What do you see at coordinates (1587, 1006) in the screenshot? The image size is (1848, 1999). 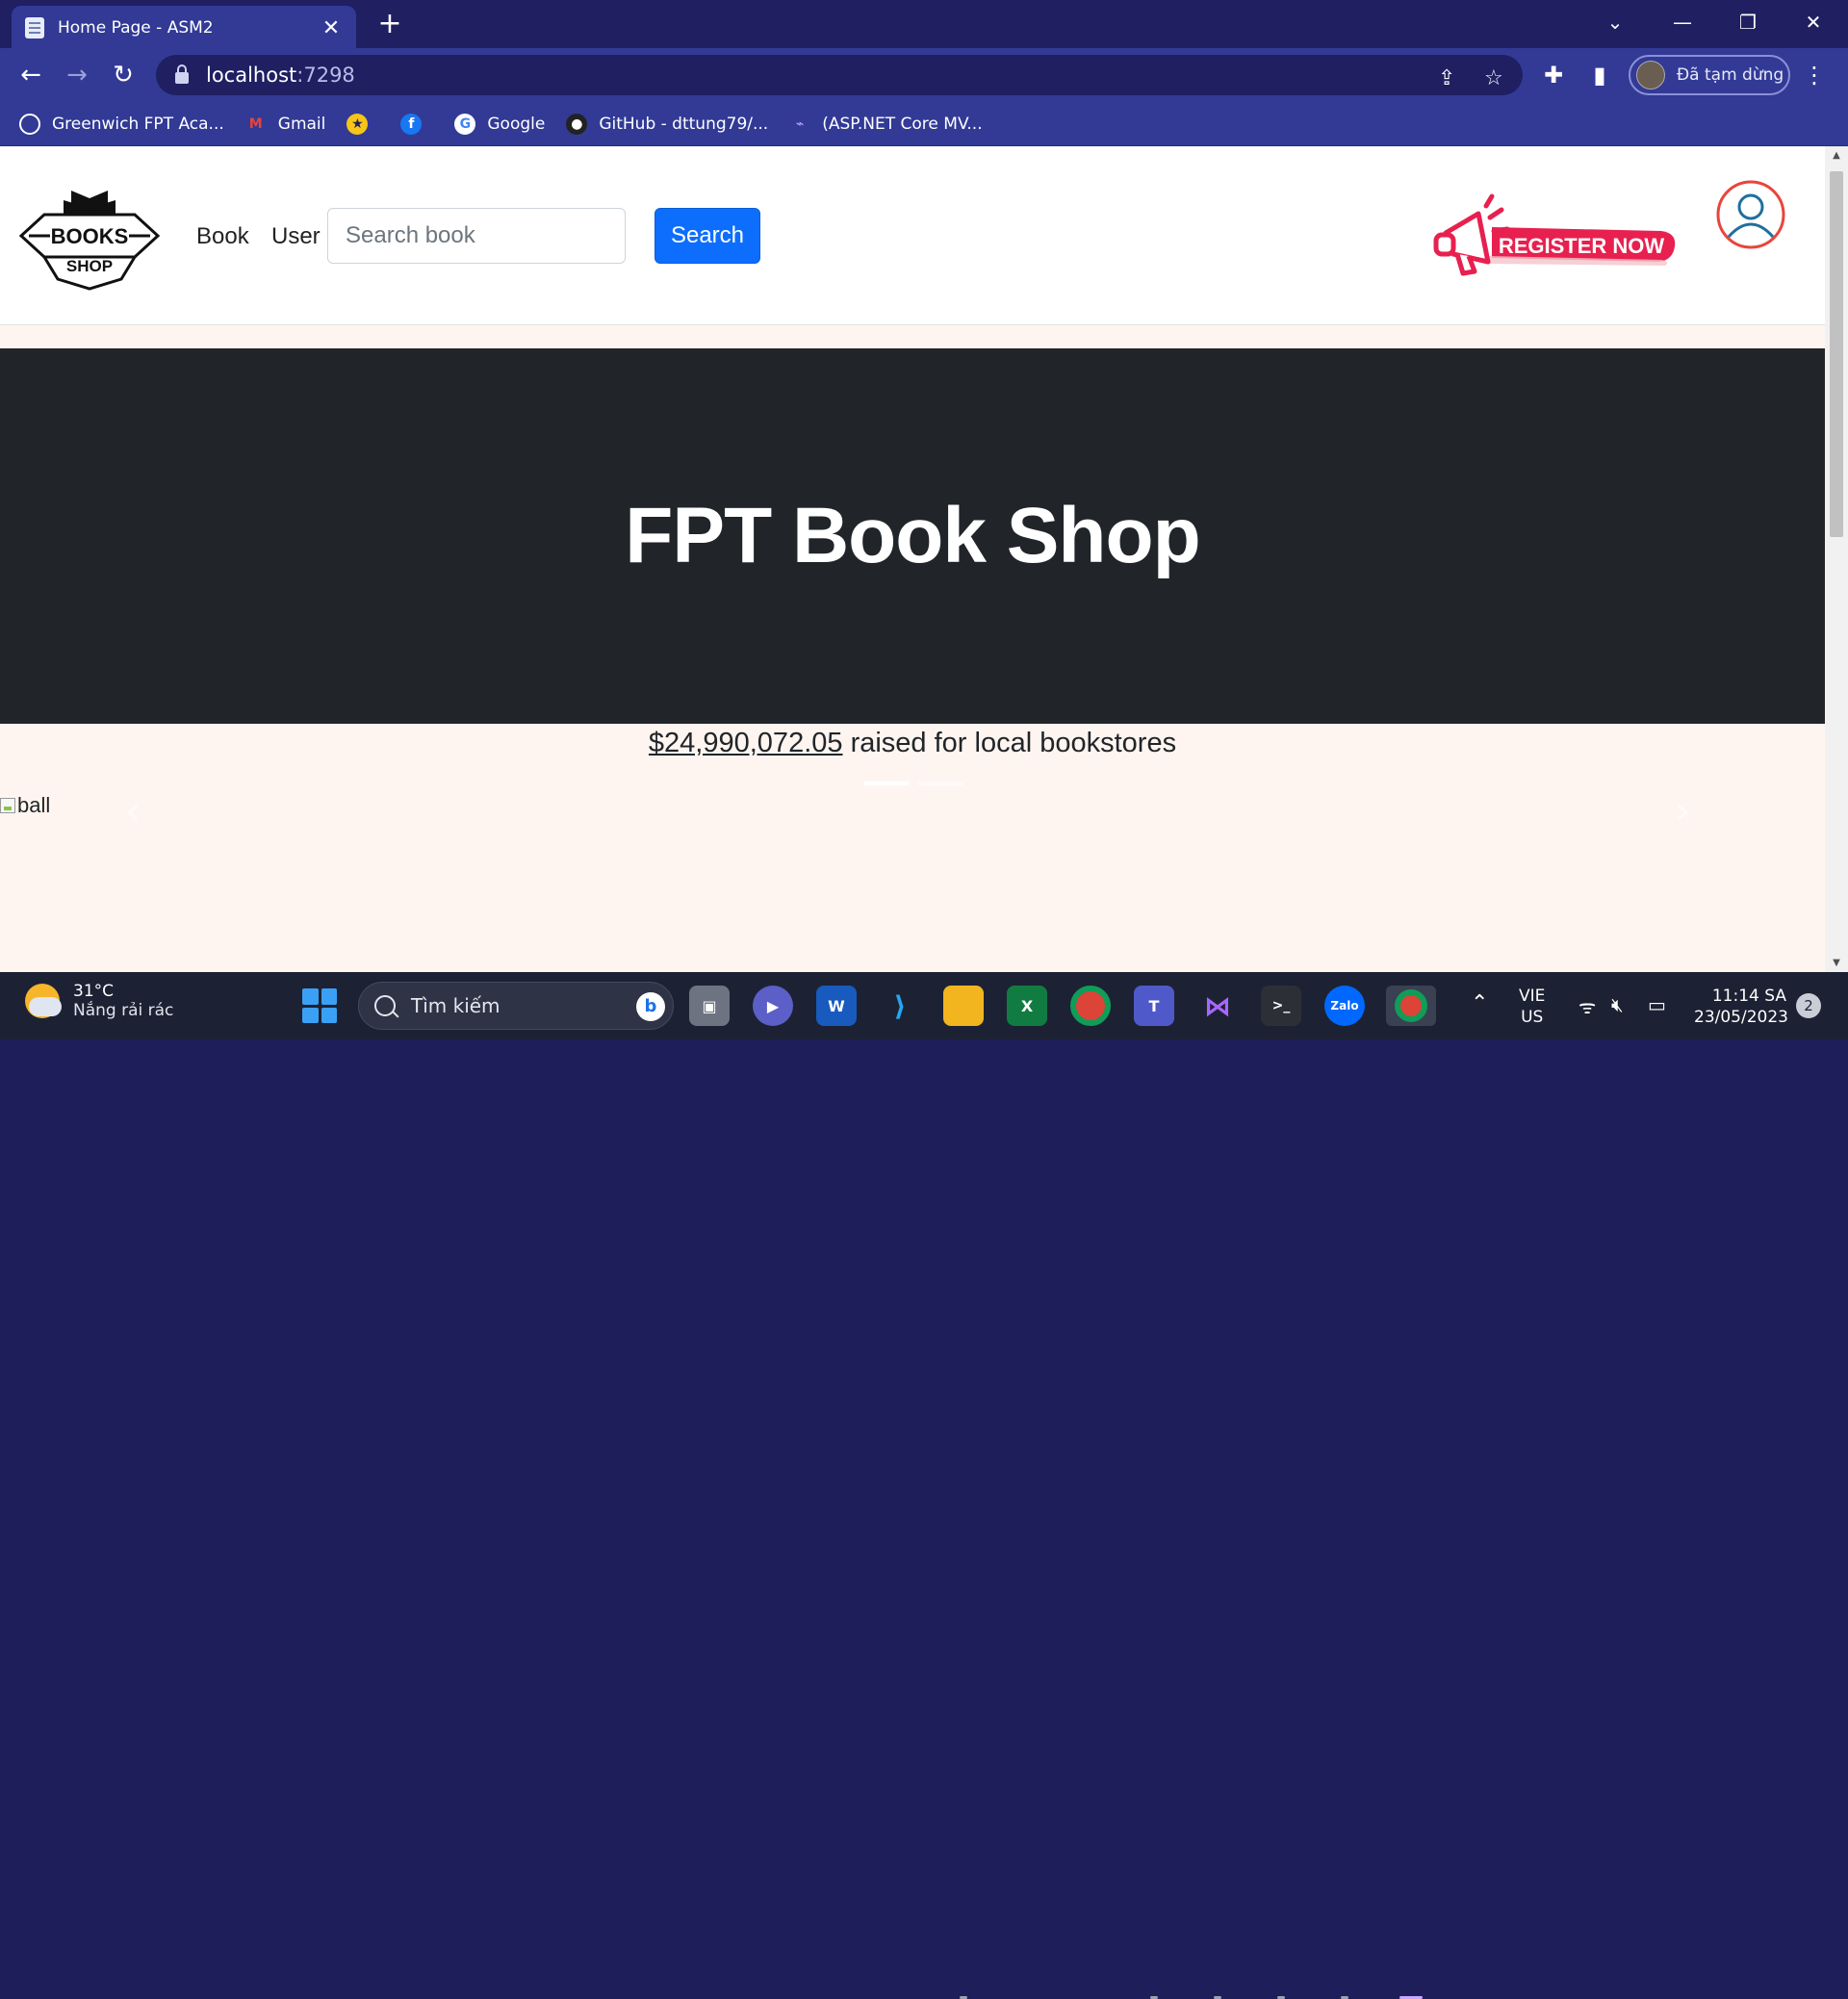 I see `wifi-icon: ᯤ` at bounding box center [1587, 1006].